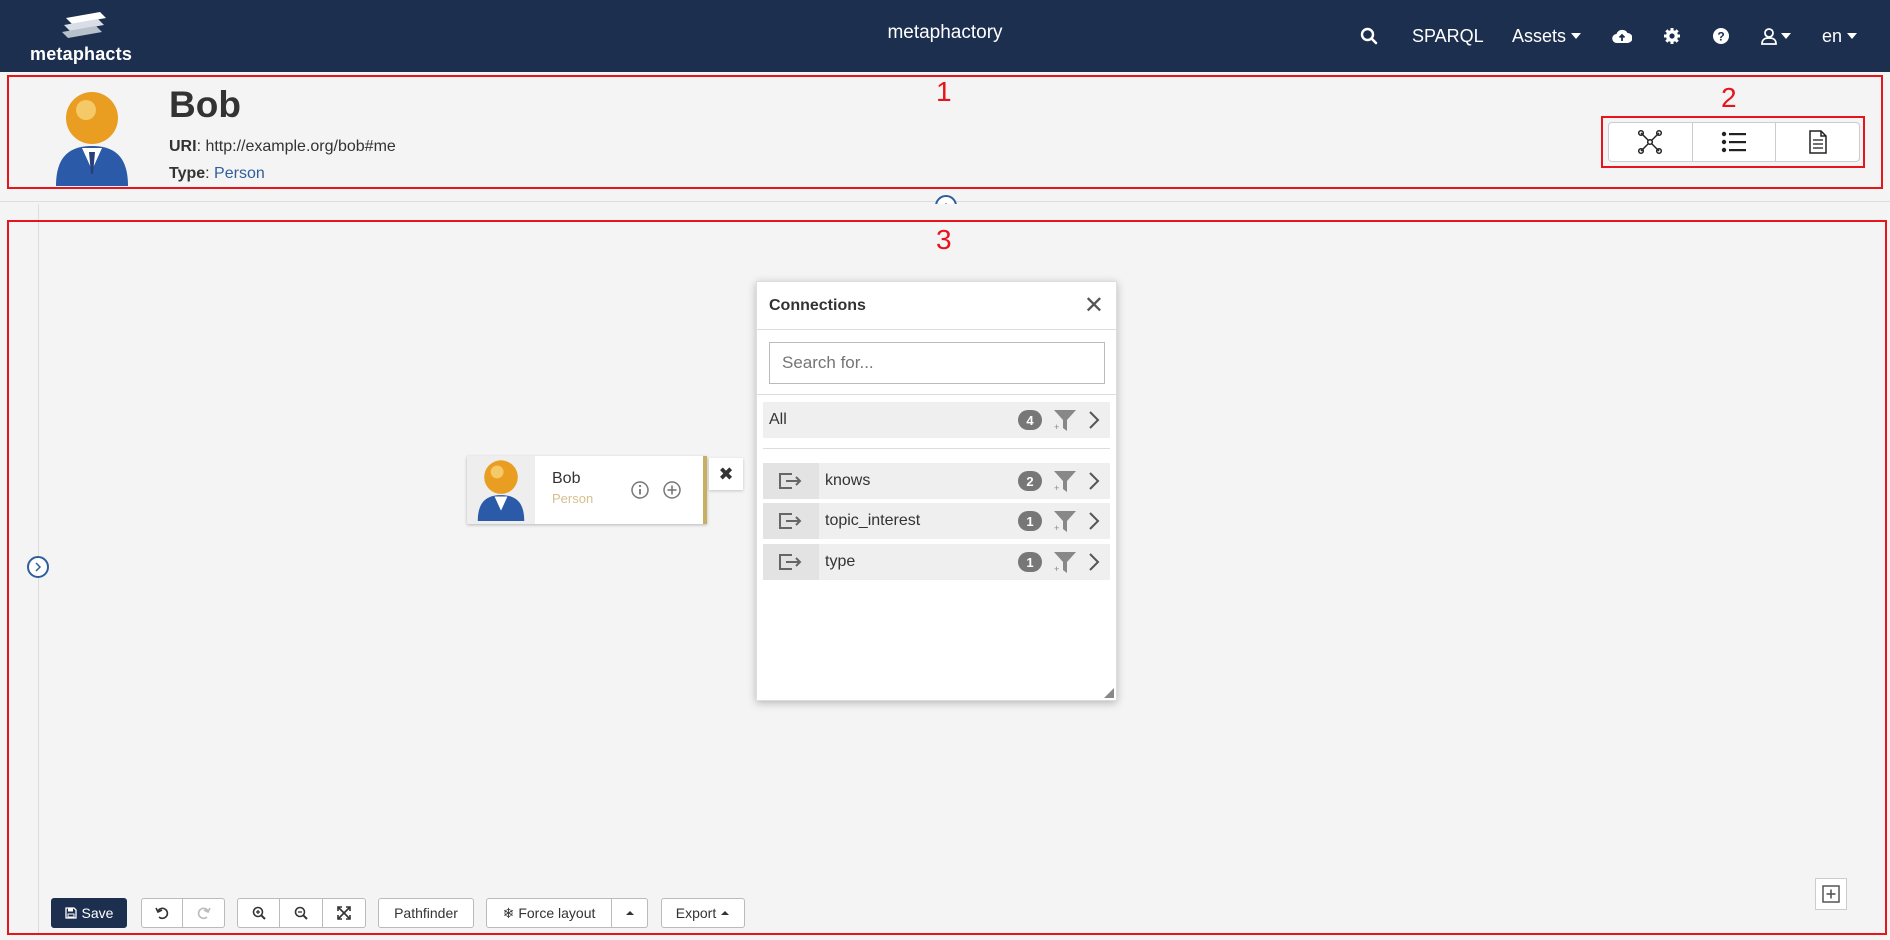  I want to click on force-layout-button: ❄ Force layout, so click(549, 913).